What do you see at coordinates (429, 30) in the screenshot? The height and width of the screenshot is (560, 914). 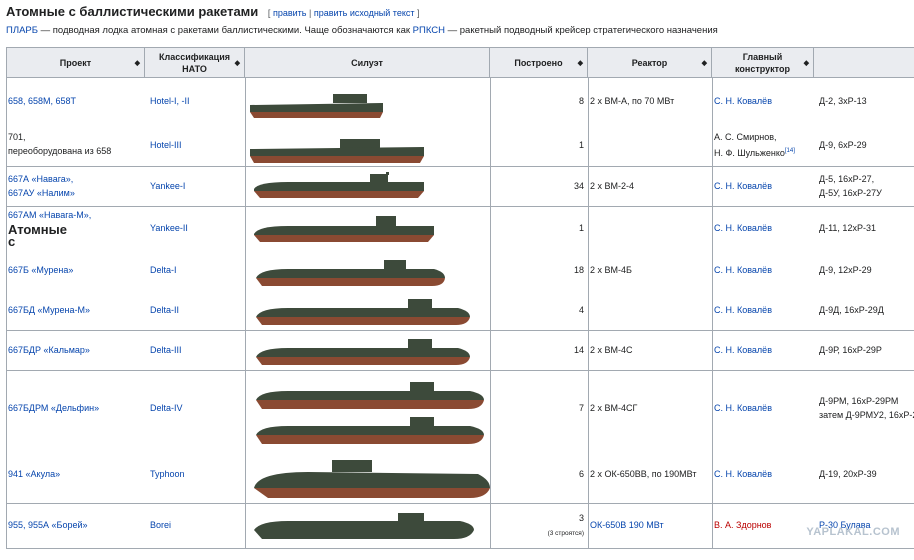 I see `rpksn-link: РПКСН` at bounding box center [429, 30].